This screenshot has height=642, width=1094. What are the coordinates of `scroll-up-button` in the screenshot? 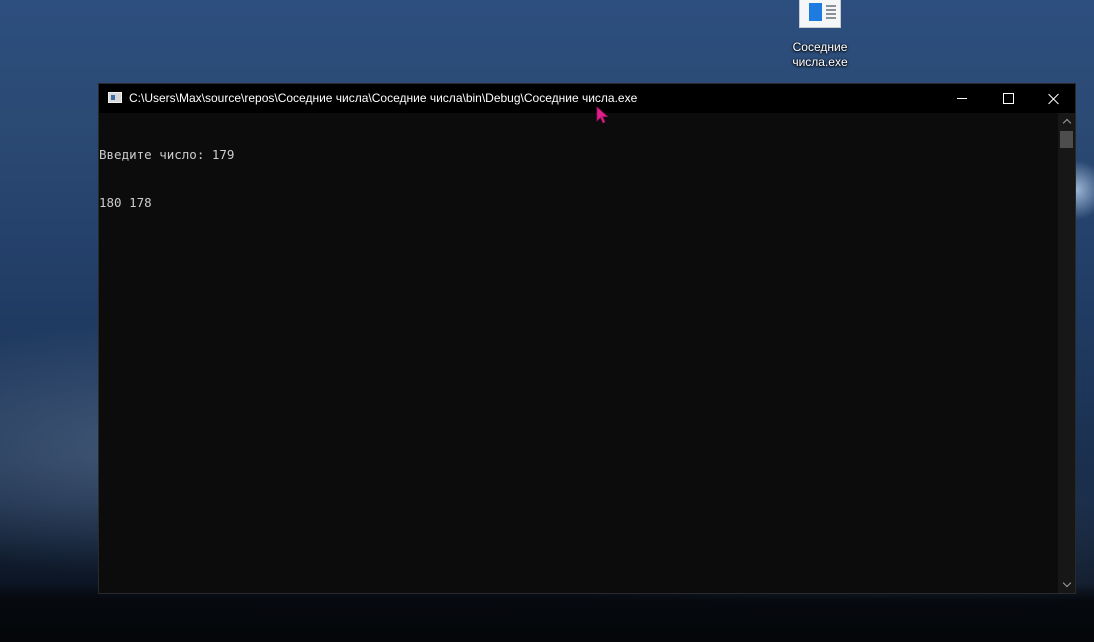 It's located at (1066, 121).